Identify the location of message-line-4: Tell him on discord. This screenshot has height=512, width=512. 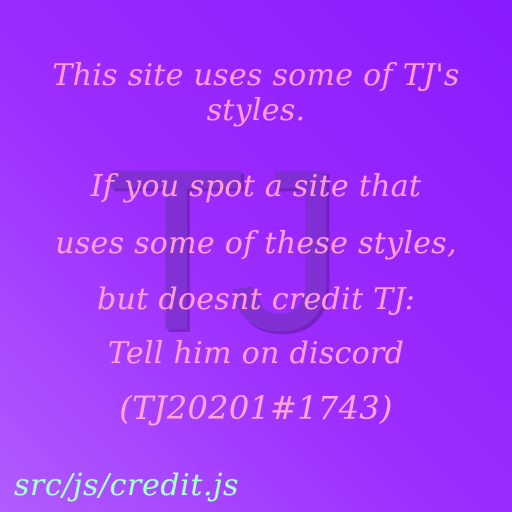
(256, 353).